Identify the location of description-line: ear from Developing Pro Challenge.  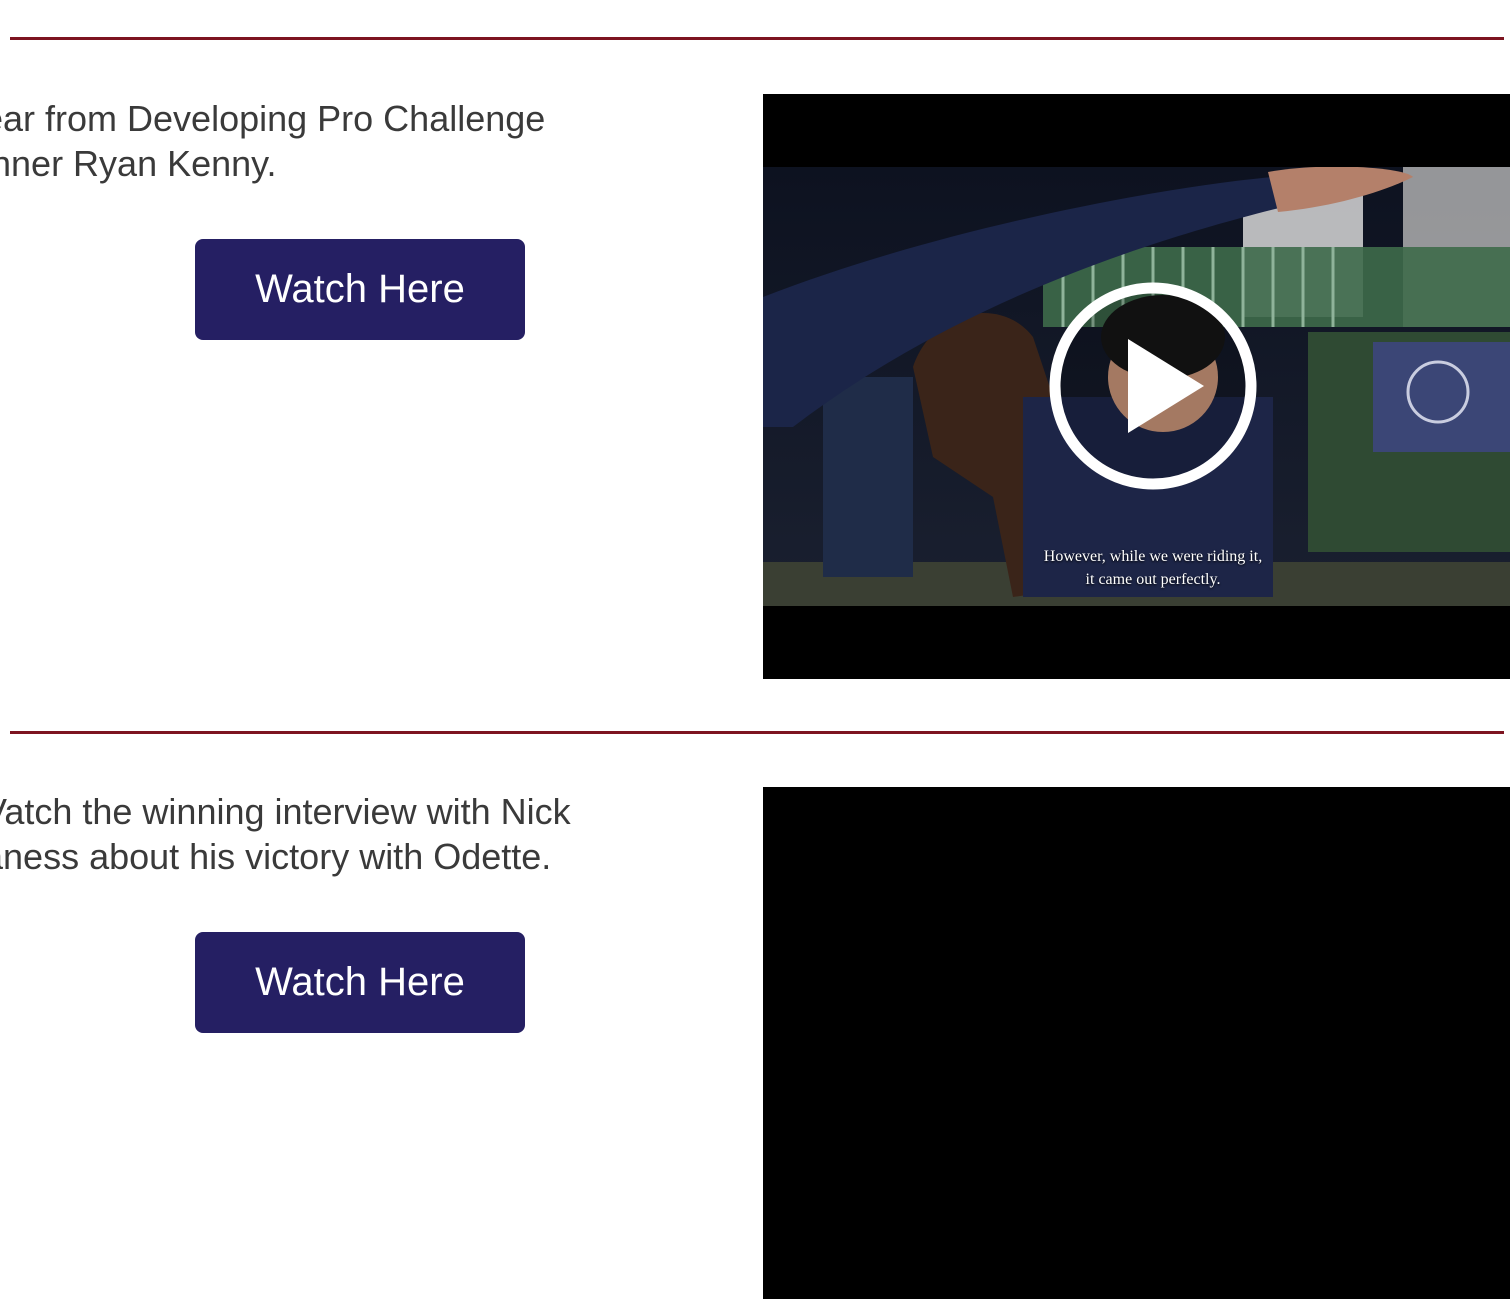
(273, 118).